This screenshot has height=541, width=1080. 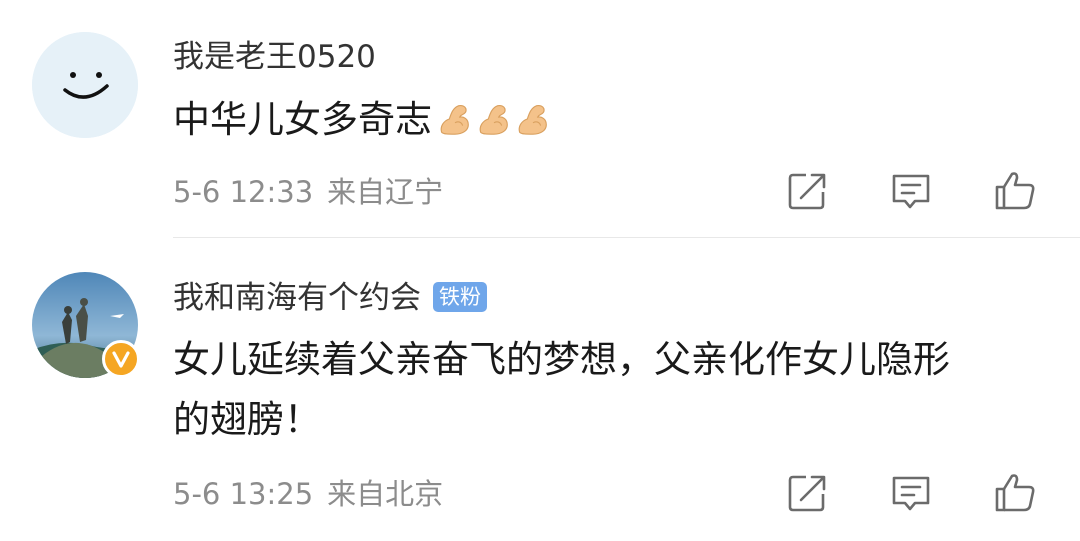 I want to click on username: 我和南海有个约会 铁粉, so click(x=330, y=298).